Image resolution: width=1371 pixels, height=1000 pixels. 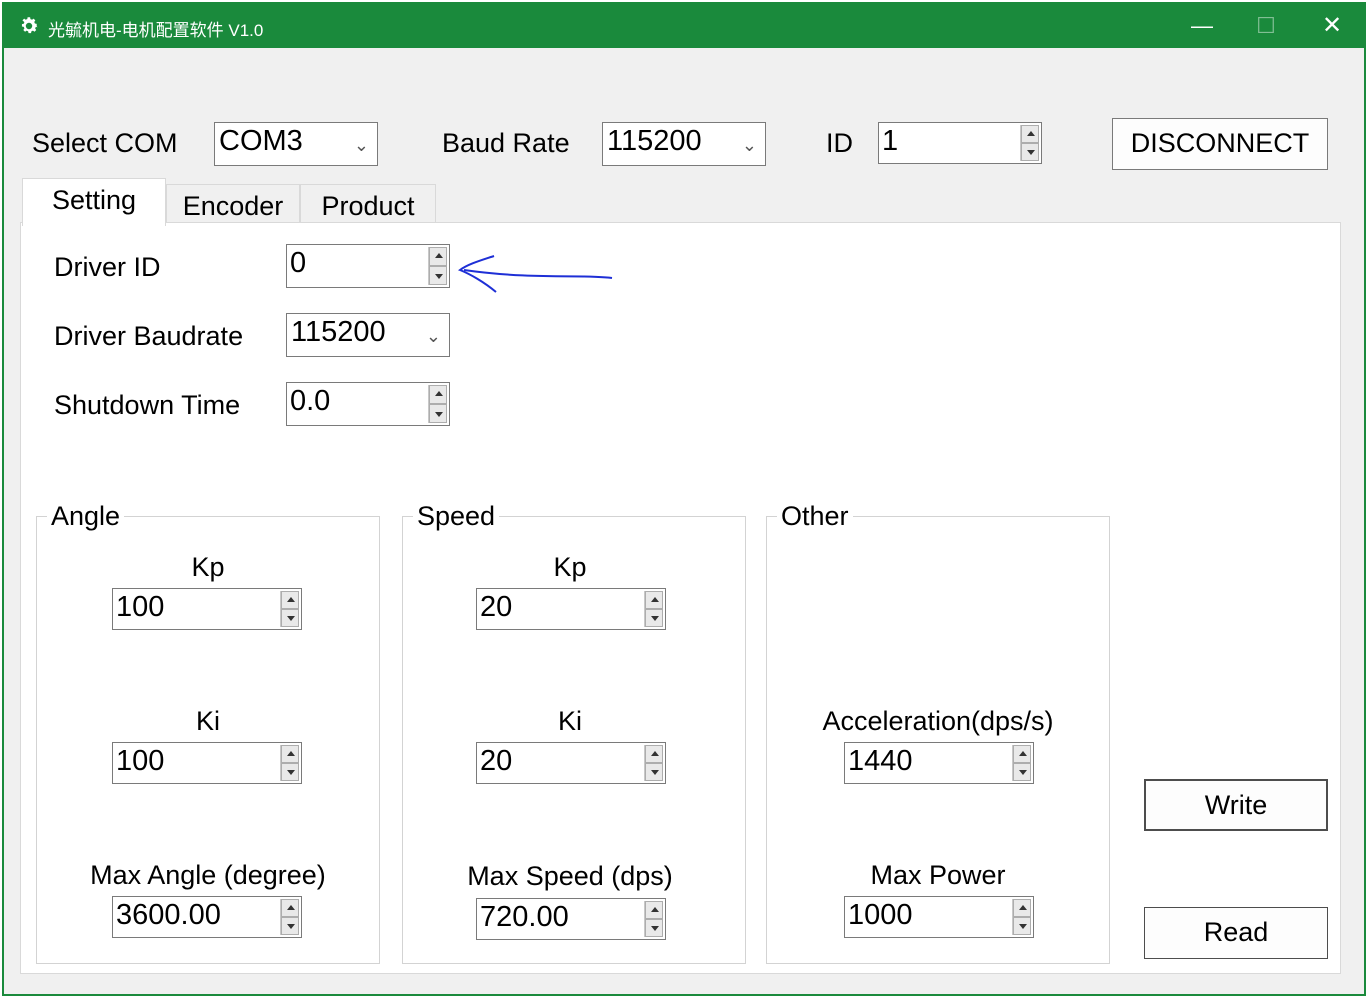 What do you see at coordinates (298, 263) in the screenshot?
I see `driver-id-value: 0` at bounding box center [298, 263].